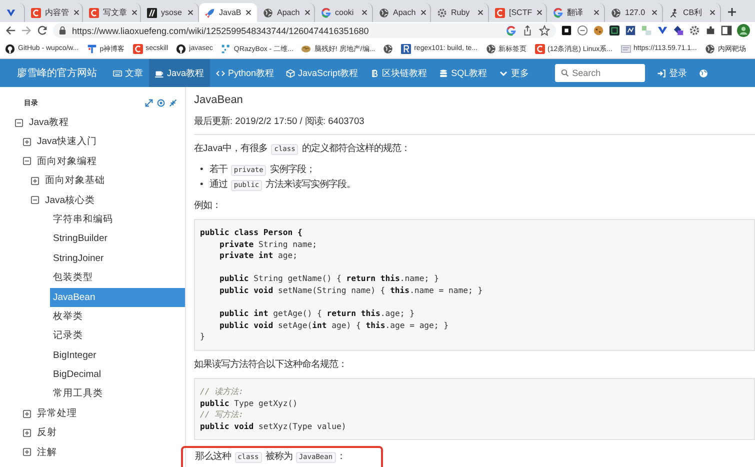 This screenshot has height=467, width=755. What do you see at coordinates (527, 30) in the screenshot?
I see `share-icon` at bounding box center [527, 30].